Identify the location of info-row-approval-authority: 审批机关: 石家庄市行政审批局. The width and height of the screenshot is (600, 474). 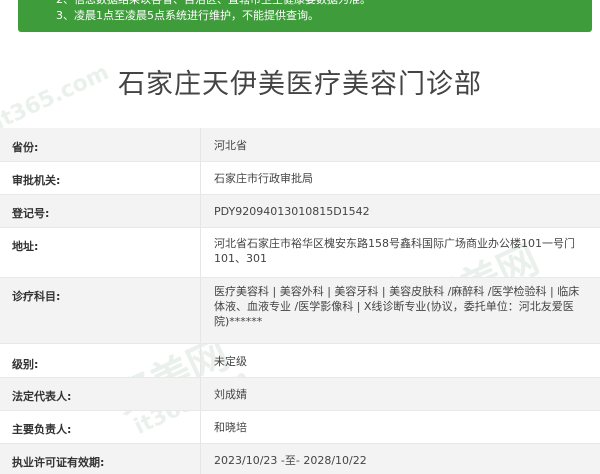
(300, 178).